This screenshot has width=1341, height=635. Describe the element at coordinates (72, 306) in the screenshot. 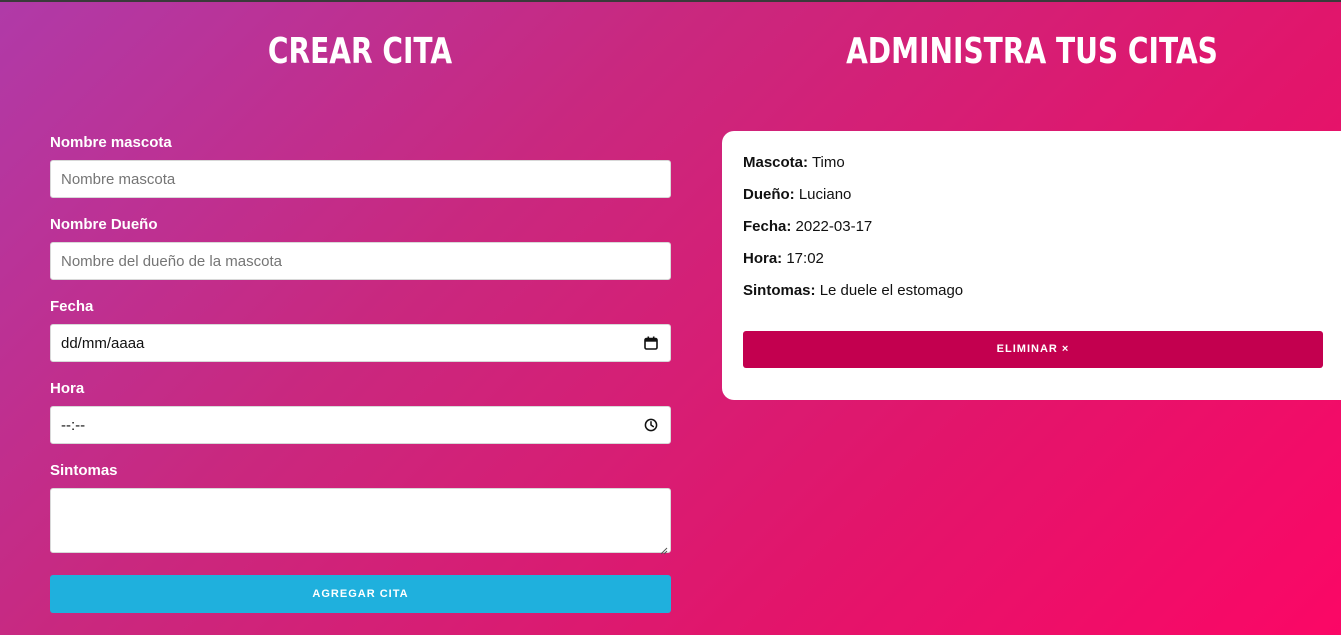

I see `date-label: Fecha` at that location.